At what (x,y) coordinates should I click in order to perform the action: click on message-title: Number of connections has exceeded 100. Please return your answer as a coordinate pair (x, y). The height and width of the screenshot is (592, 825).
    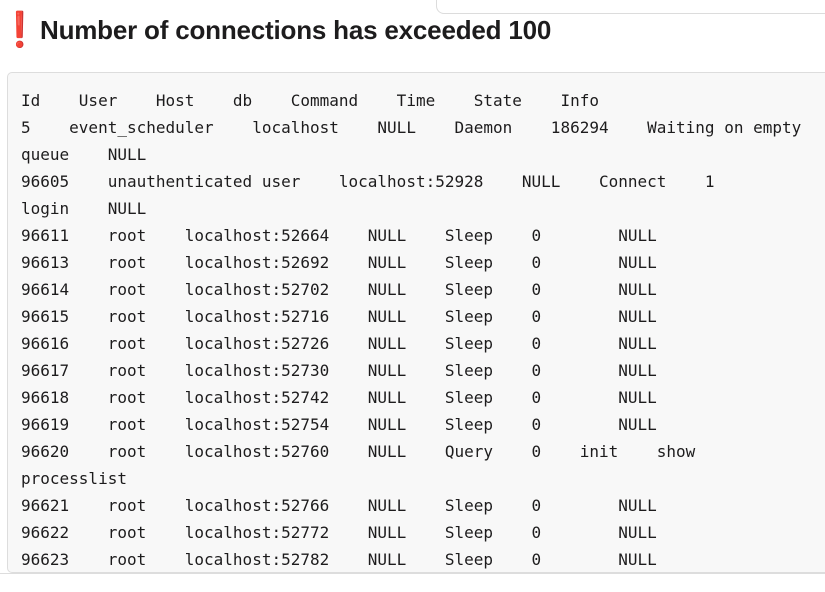
    Looking at the image, I should click on (296, 29).